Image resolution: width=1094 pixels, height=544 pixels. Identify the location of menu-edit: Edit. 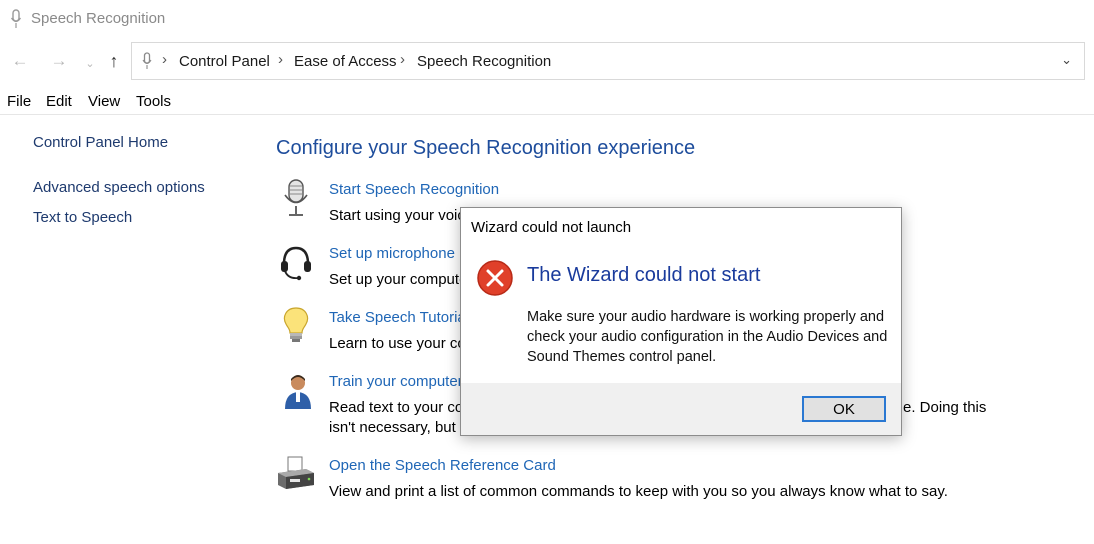
(59, 101).